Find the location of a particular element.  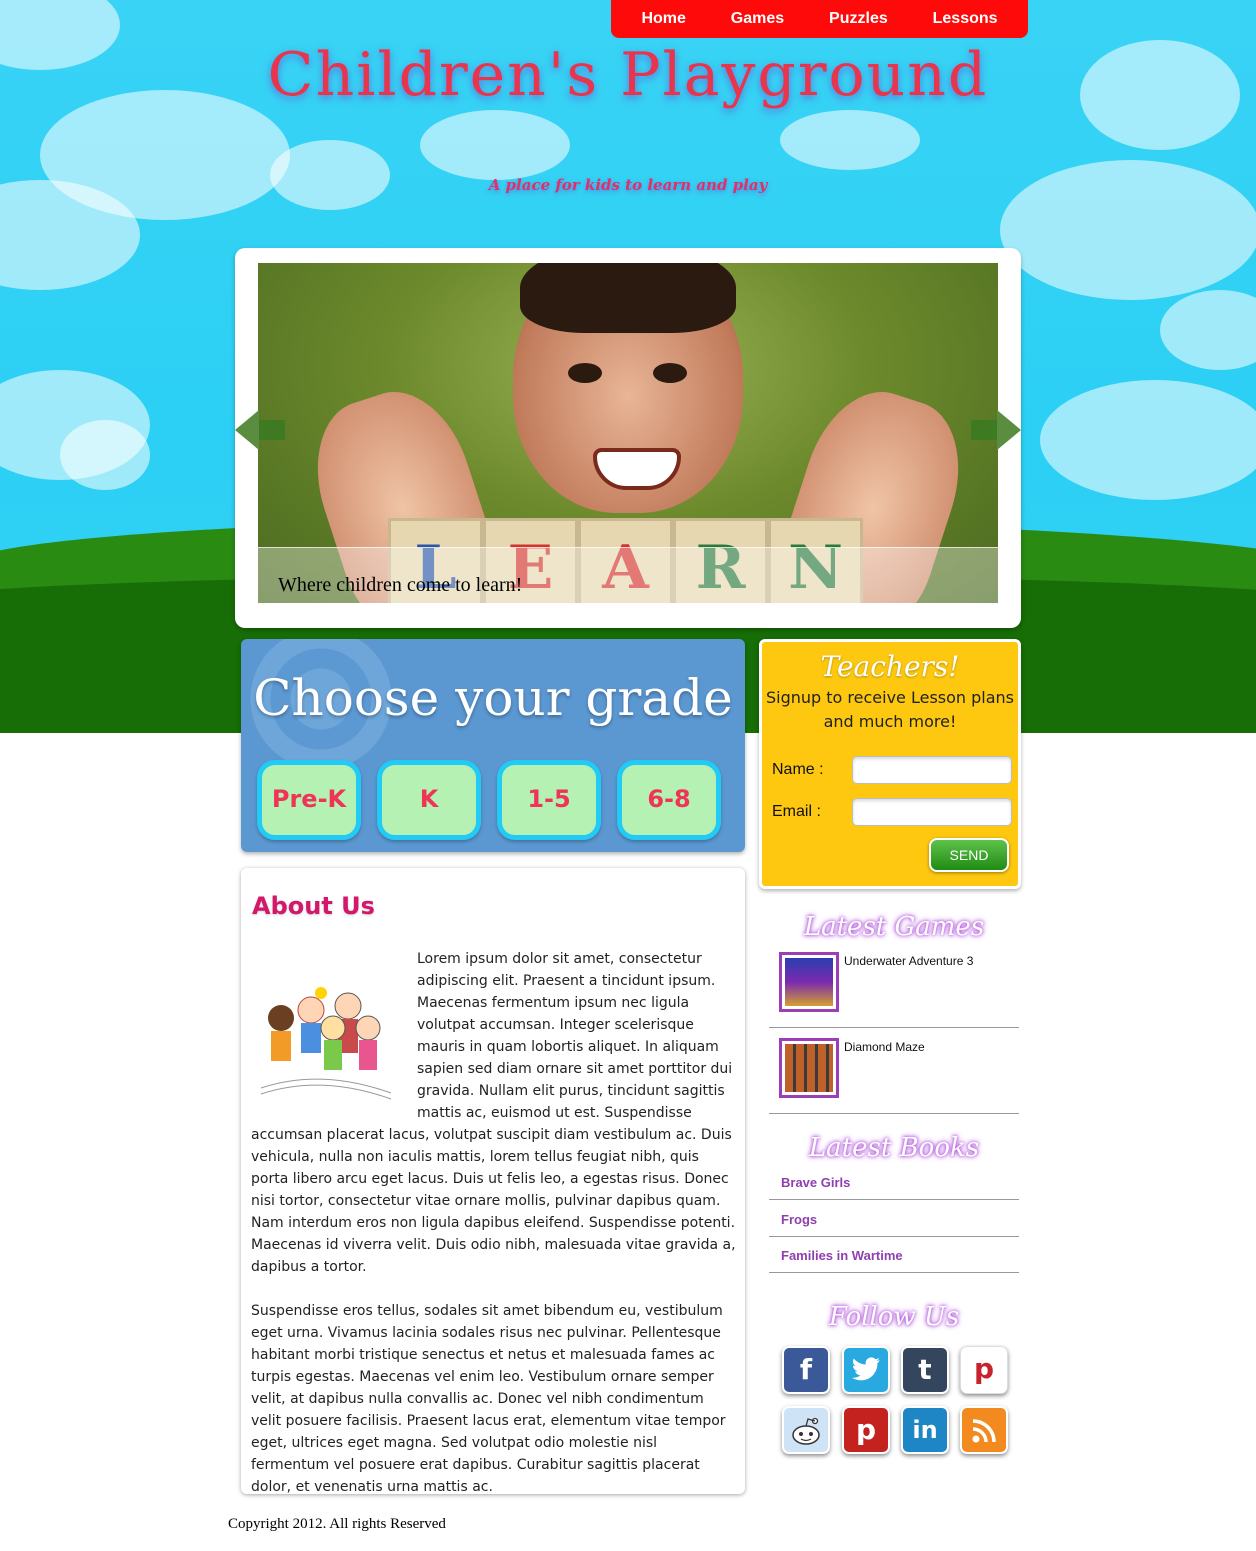

grade-k-button: K is located at coordinates (429, 800).